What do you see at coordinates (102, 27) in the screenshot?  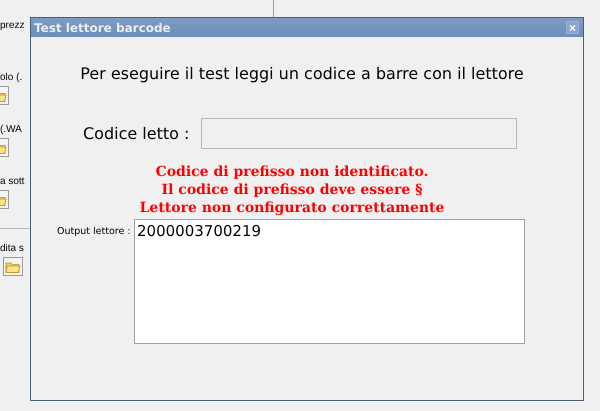 I see `window-title: Test lettore barcode` at bounding box center [102, 27].